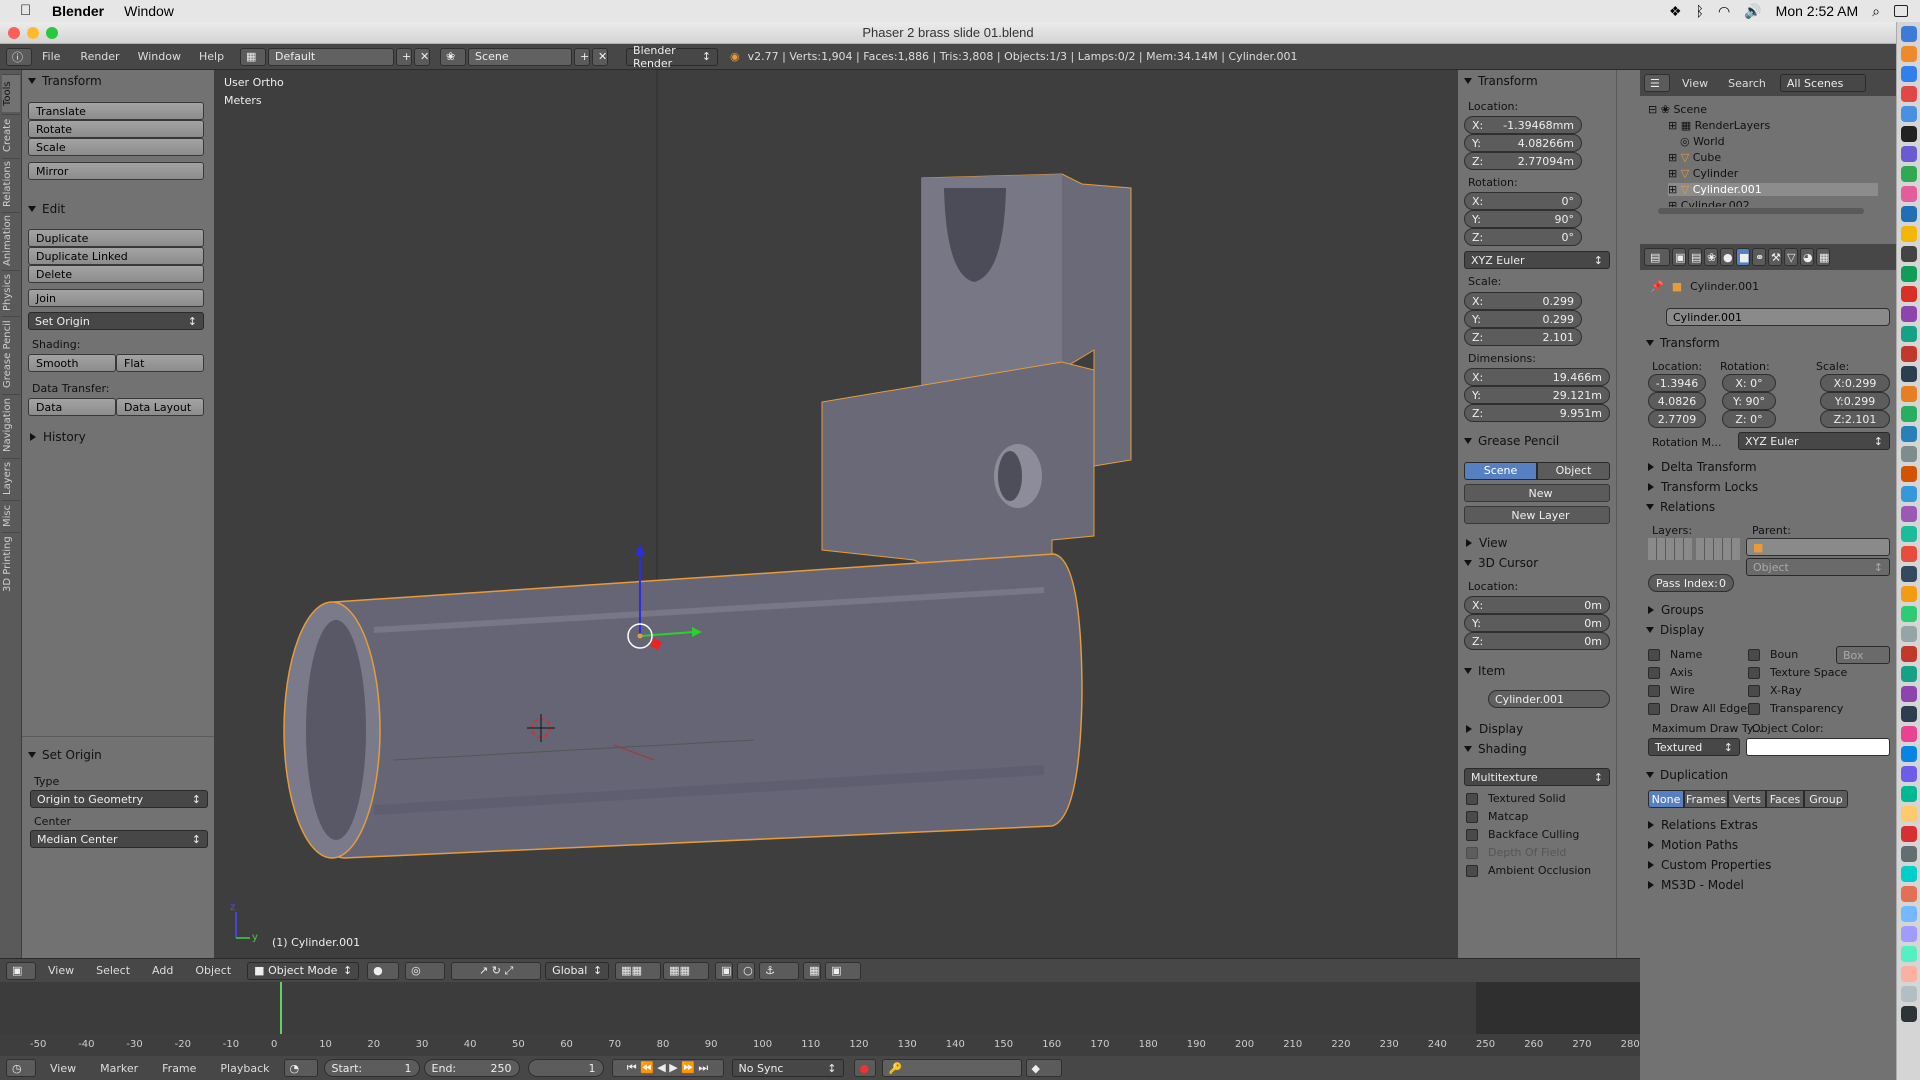 This screenshot has height=1080, width=1920. I want to click on data-tab-icon: ▽, so click(1791, 257).